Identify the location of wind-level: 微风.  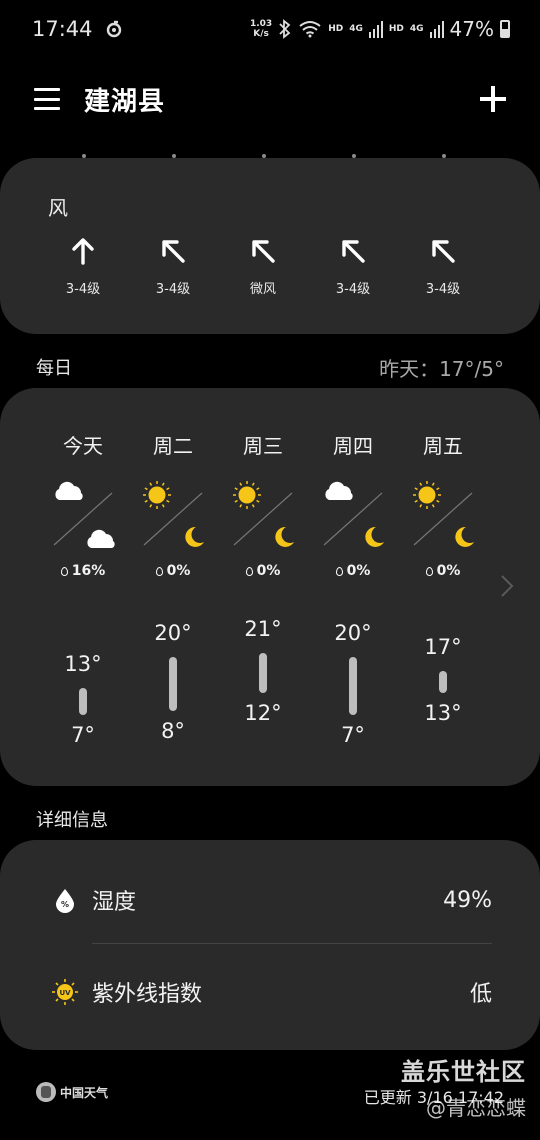
(262, 289).